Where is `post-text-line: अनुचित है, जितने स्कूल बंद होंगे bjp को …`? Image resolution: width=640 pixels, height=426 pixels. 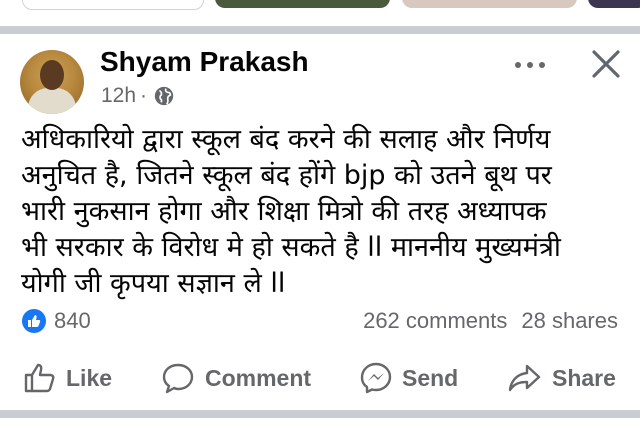 post-text-line: अनुचित है, जितने स्कूल बंद होंगे bjp को … is located at coordinates (286, 175).